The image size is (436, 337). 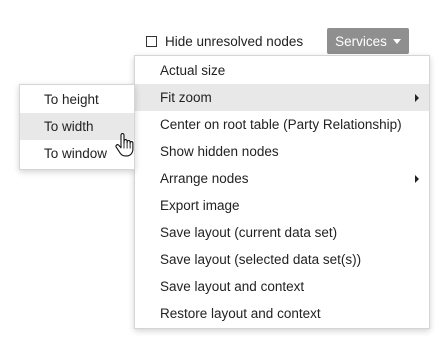 What do you see at coordinates (396, 41) in the screenshot?
I see `caret-down-icon` at bounding box center [396, 41].